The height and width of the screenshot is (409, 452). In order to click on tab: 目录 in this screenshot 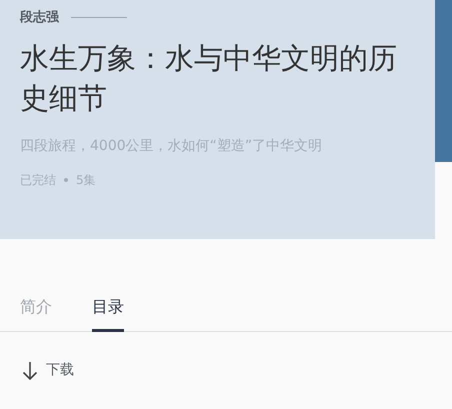, I will do `click(108, 313)`.